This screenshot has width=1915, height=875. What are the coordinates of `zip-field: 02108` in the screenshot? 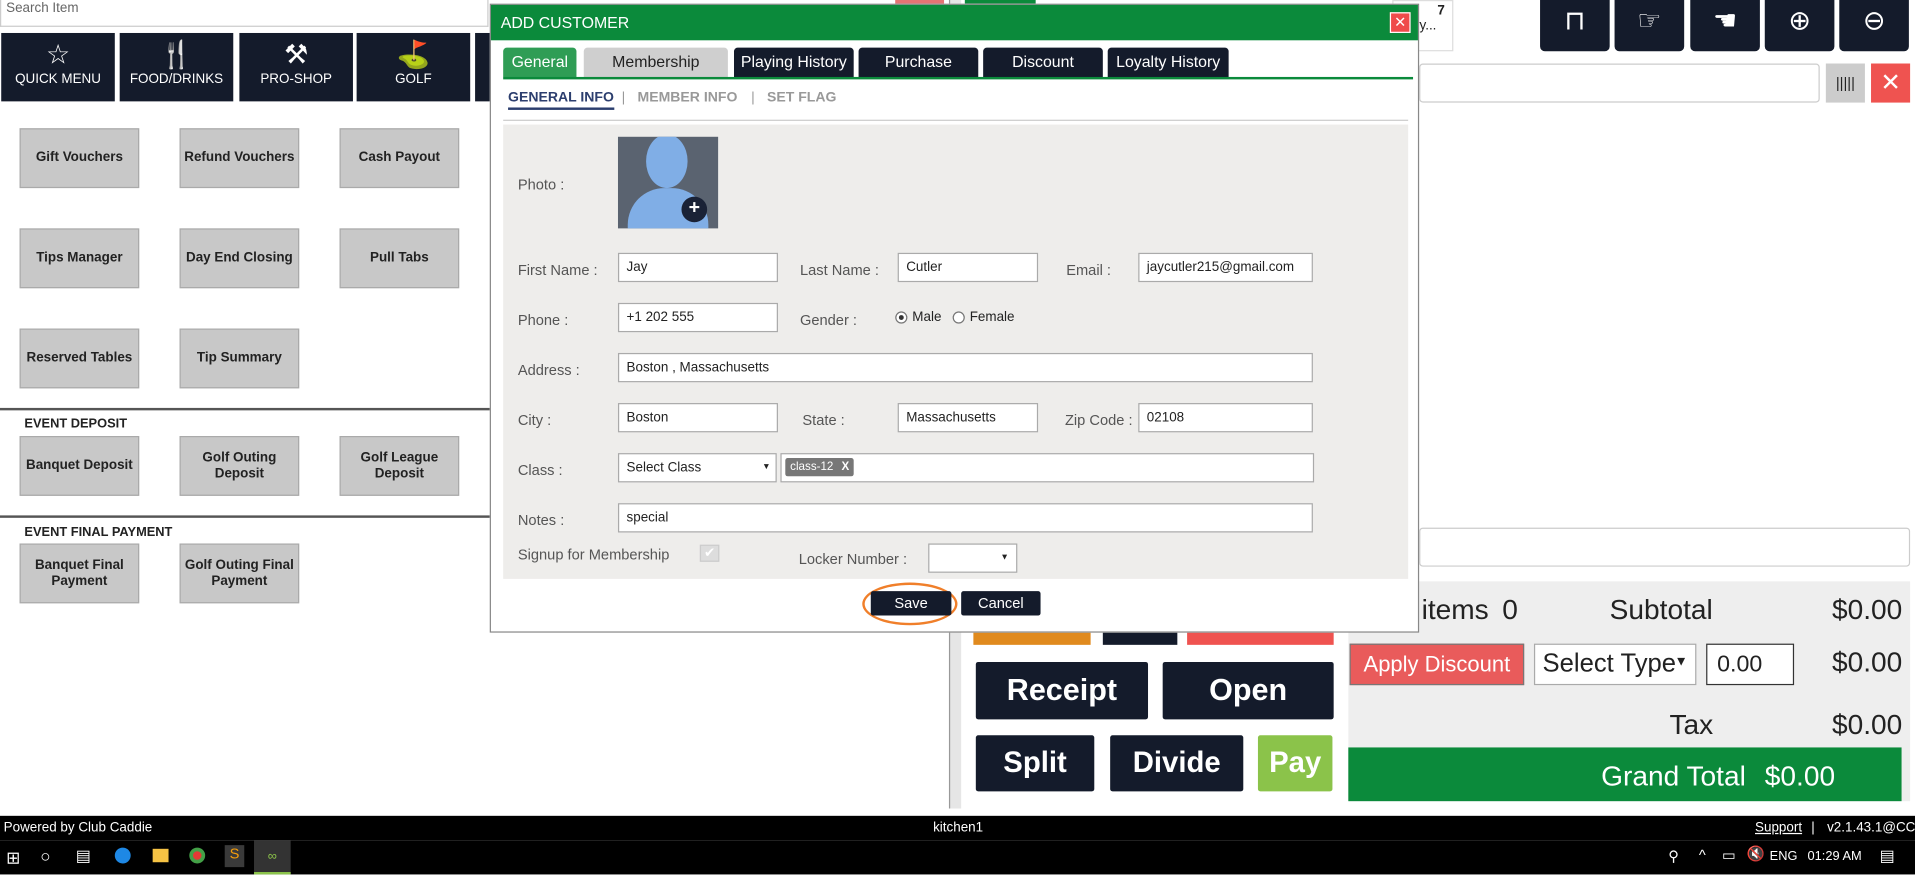 It's located at (1225, 418).